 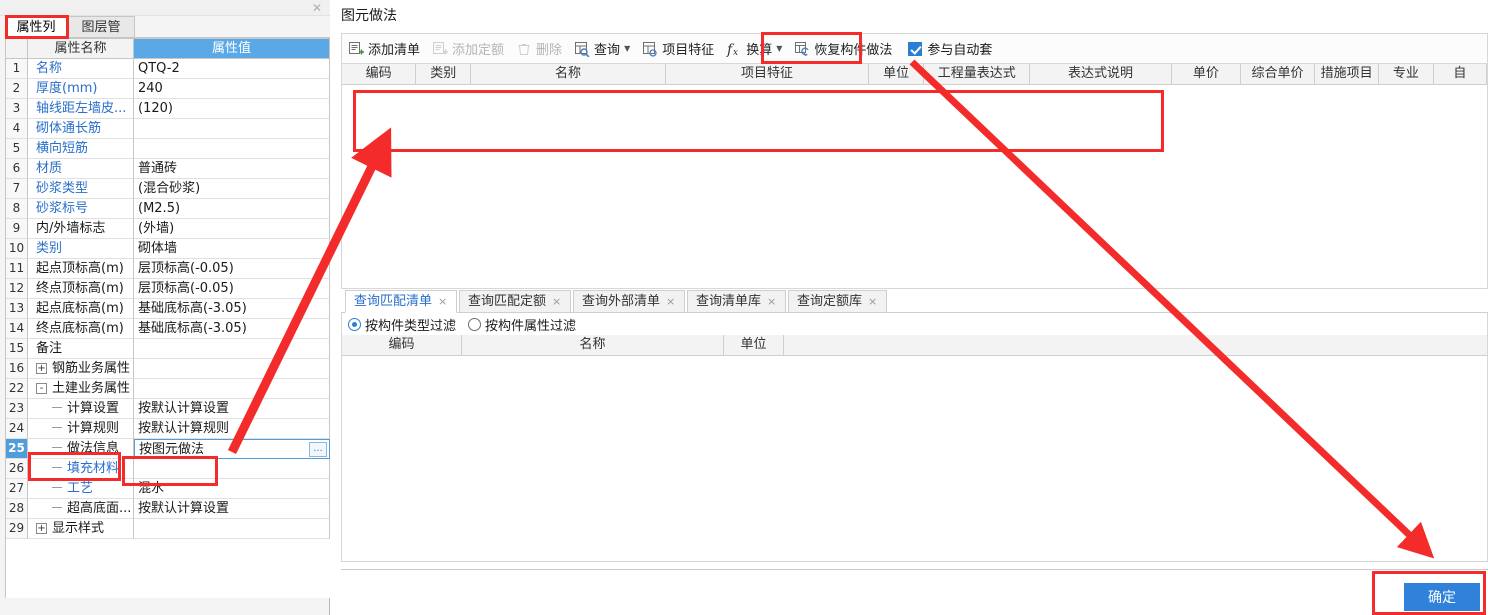 I want to click on property-name-cell: 计算设置, so click(x=81, y=409).